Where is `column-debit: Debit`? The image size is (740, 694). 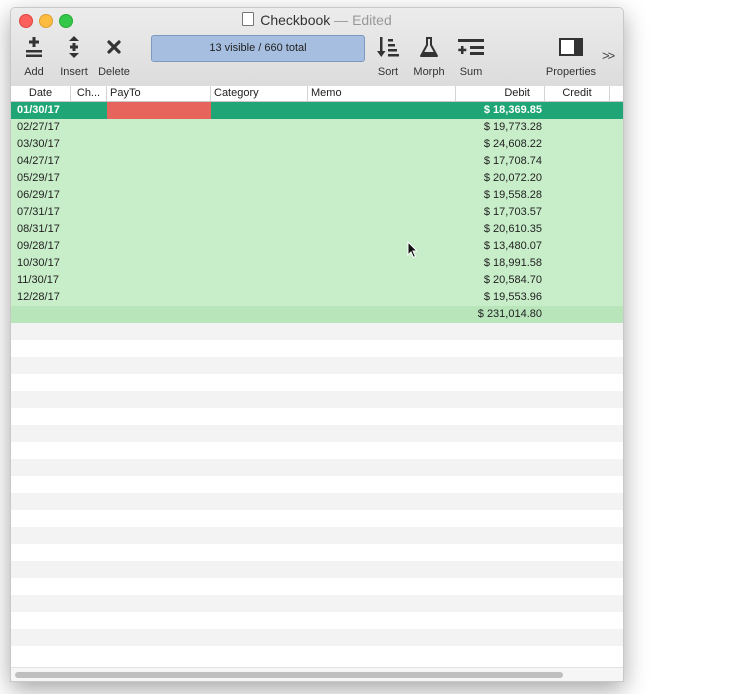 column-debit: Debit is located at coordinates (500, 93).